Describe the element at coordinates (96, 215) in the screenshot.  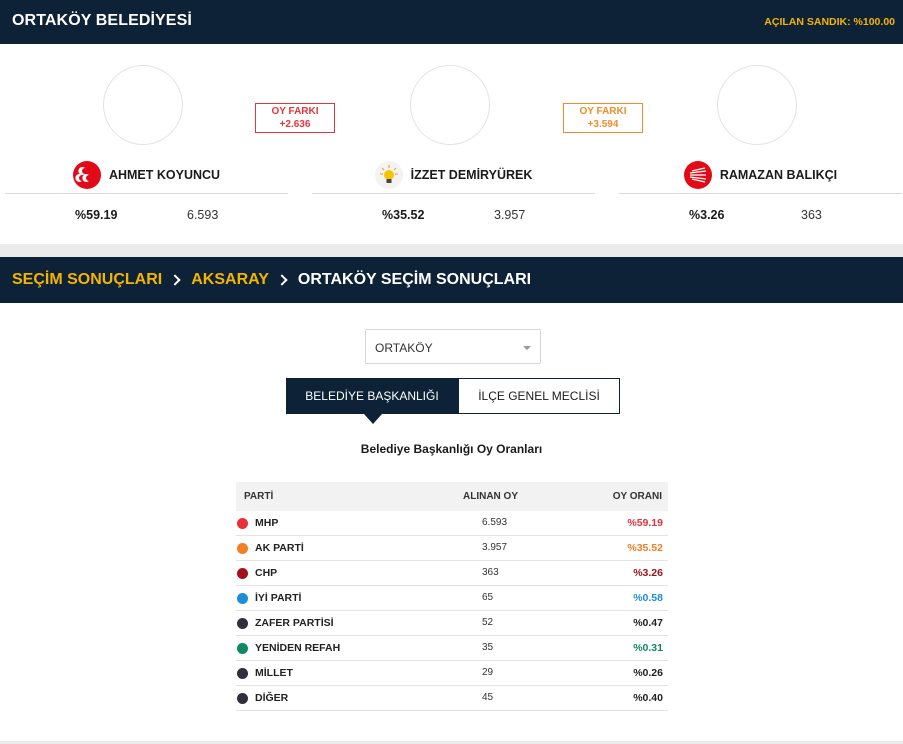
I see `candidate-percent: %59.19` at that location.